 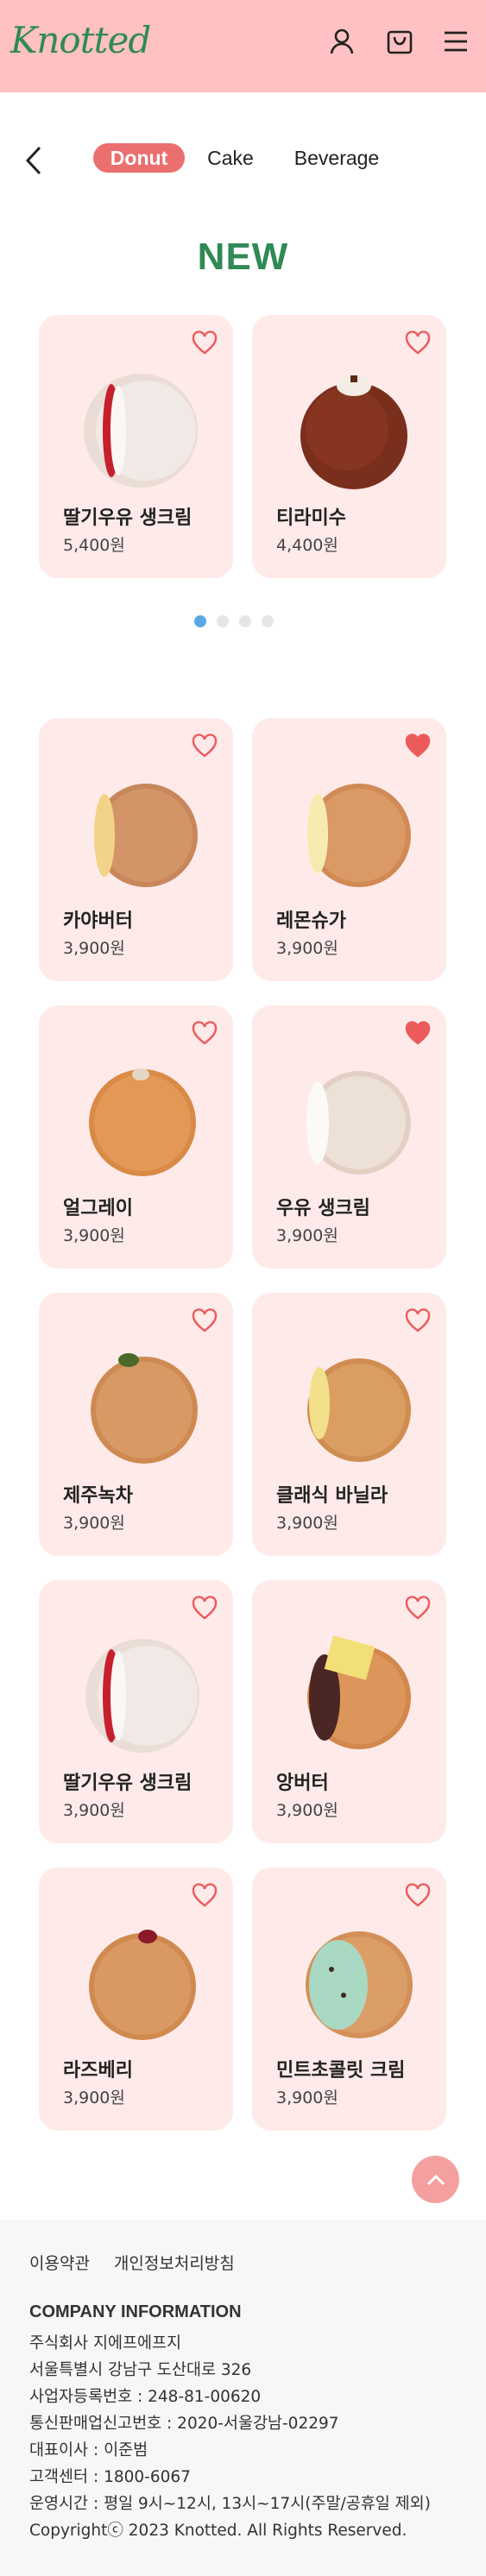 I want to click on ceo: 대표이사 : 이준범, so click(x=88, y=2450).